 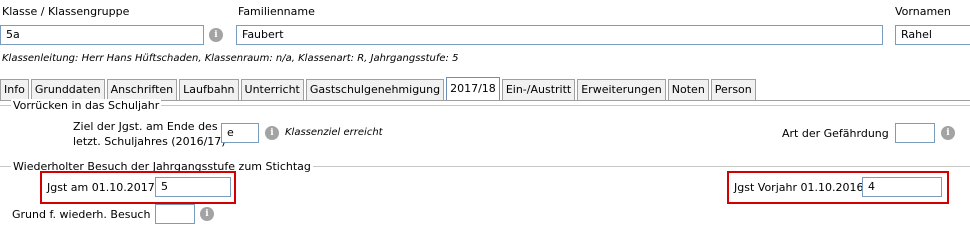 What do you see at coordinates (142, 89) in the screenshot?
I see `tab-anschriften: Anschriften` at bounding box center [142, 89].